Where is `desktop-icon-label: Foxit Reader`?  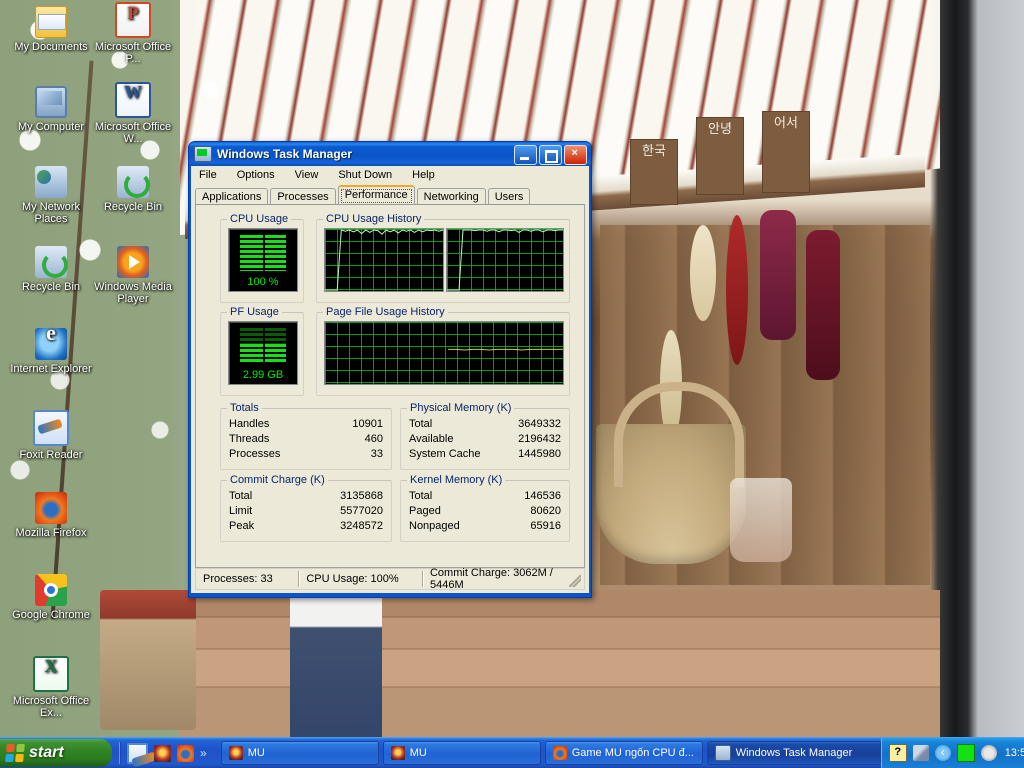
desktop-icon-label: Foxit Reader is located at coordinates (51, 455).